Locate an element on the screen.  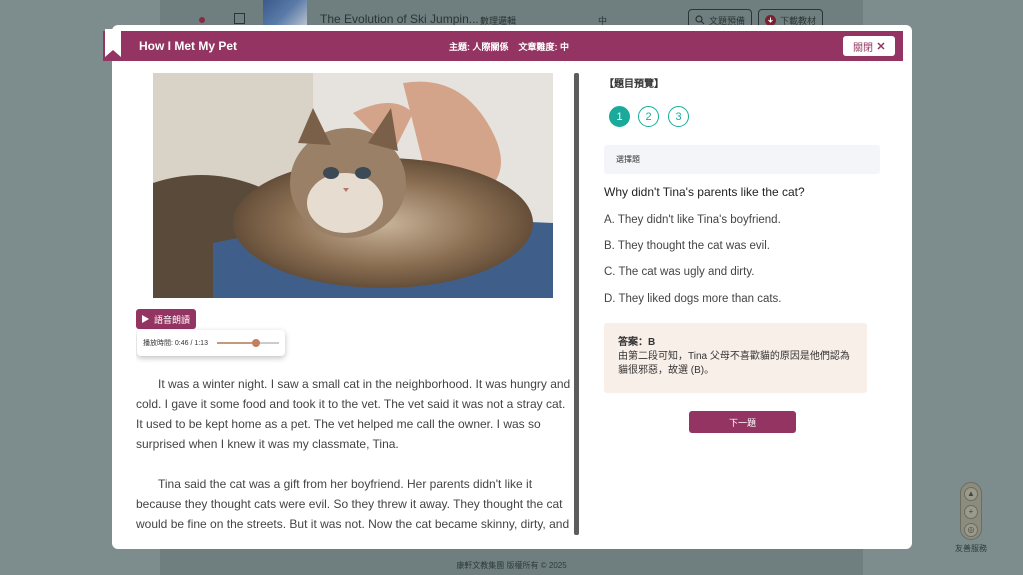
answer-explanation: 由第二段可知，Tina 父母不喜歡貓的原因是他們認為貓很邪惡，故選 (B)。 is located at coordinates (734, 363).